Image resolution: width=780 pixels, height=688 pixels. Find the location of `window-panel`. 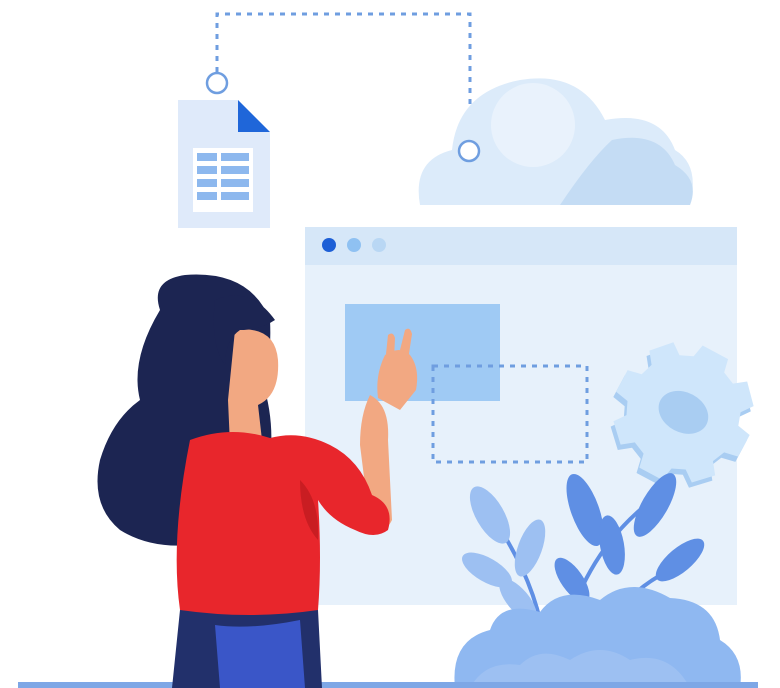

window-panel is located at coordinates (422, 352).